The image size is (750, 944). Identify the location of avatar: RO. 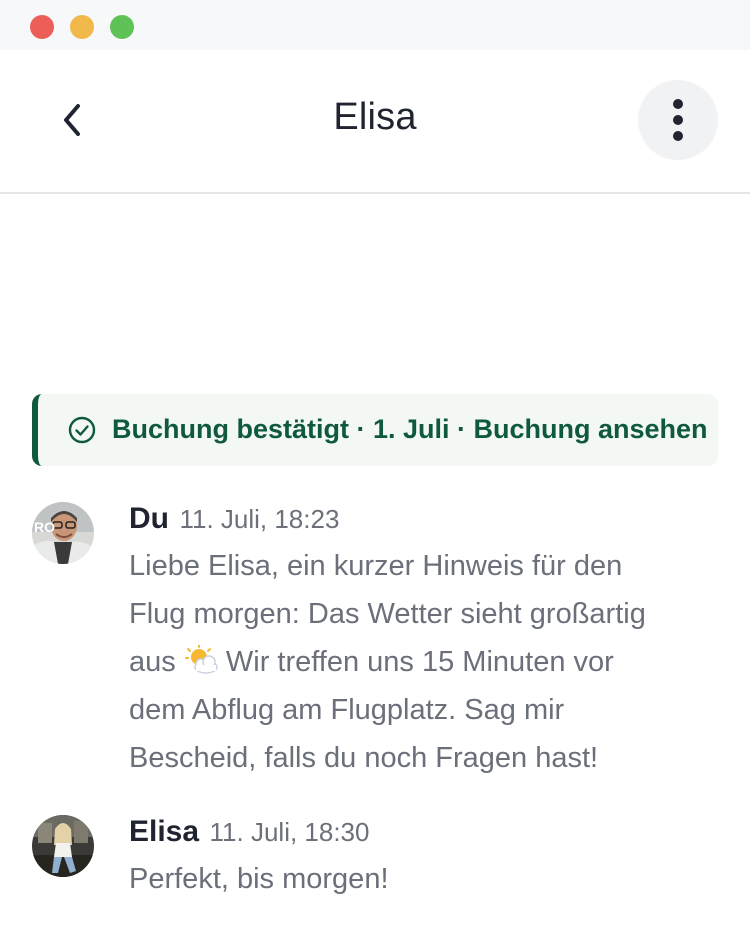
(63, 533).